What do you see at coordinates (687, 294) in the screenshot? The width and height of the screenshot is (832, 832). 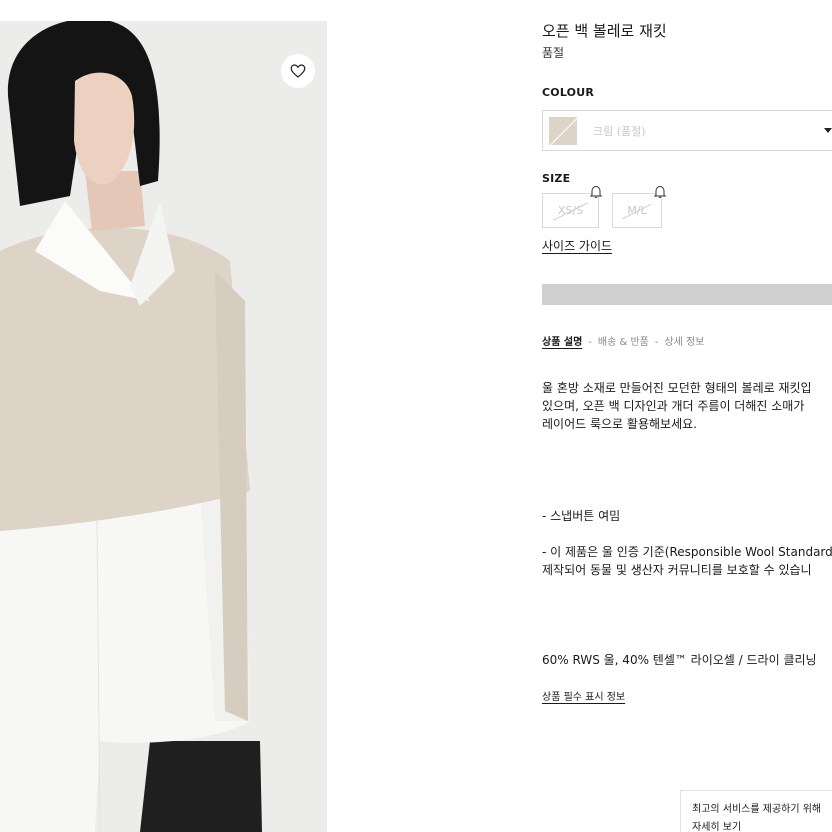 I see `add-to-bag-button` at bounding box center [687, 294].